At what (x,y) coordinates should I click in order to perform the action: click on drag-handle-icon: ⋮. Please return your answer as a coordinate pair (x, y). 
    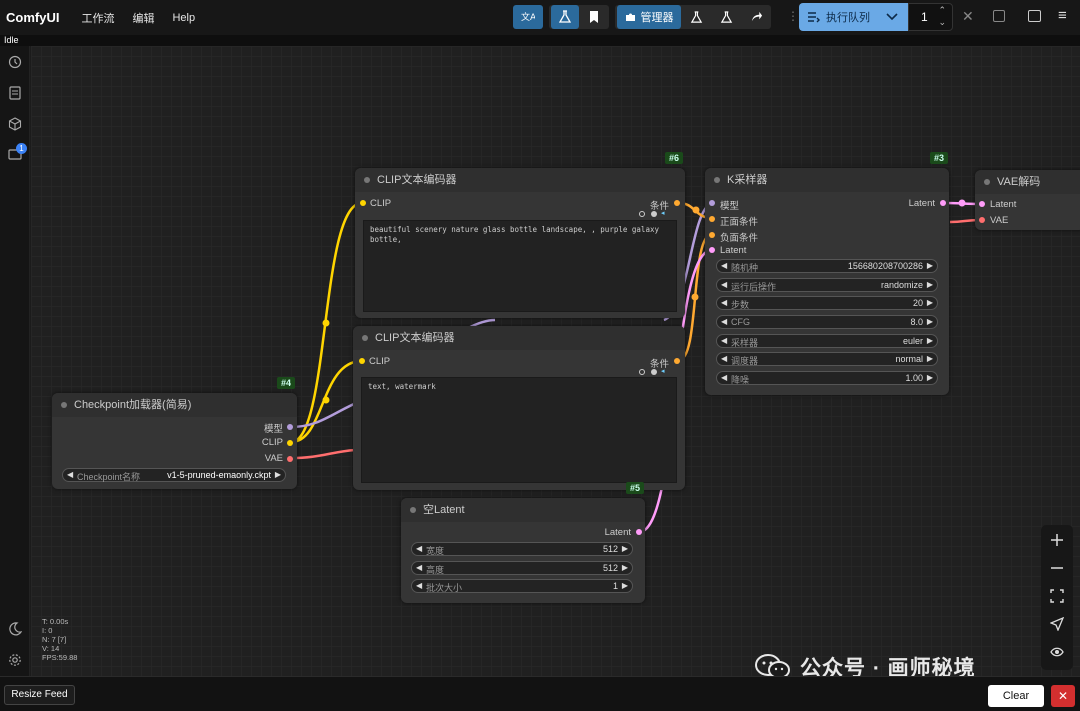
    Looking at the image, I should click on (793, 16).